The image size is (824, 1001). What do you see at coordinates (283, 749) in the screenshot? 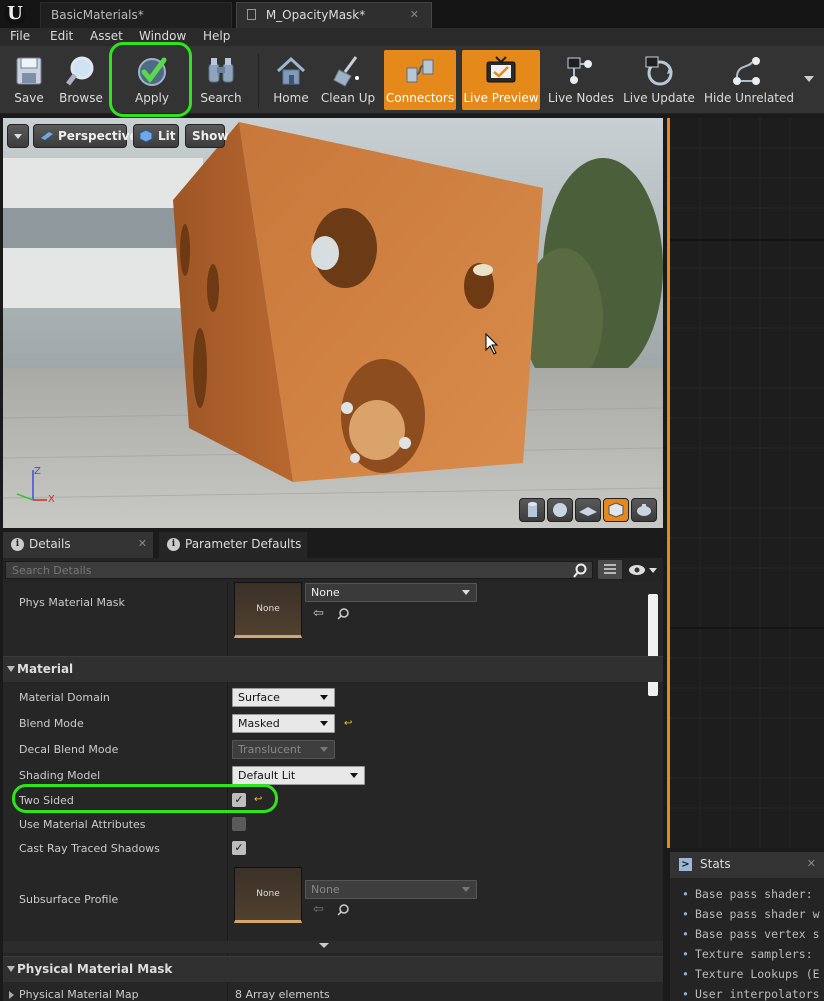
I see `decal-blend-mode-dropdown: Translucent` at bounding box center [283, 749].